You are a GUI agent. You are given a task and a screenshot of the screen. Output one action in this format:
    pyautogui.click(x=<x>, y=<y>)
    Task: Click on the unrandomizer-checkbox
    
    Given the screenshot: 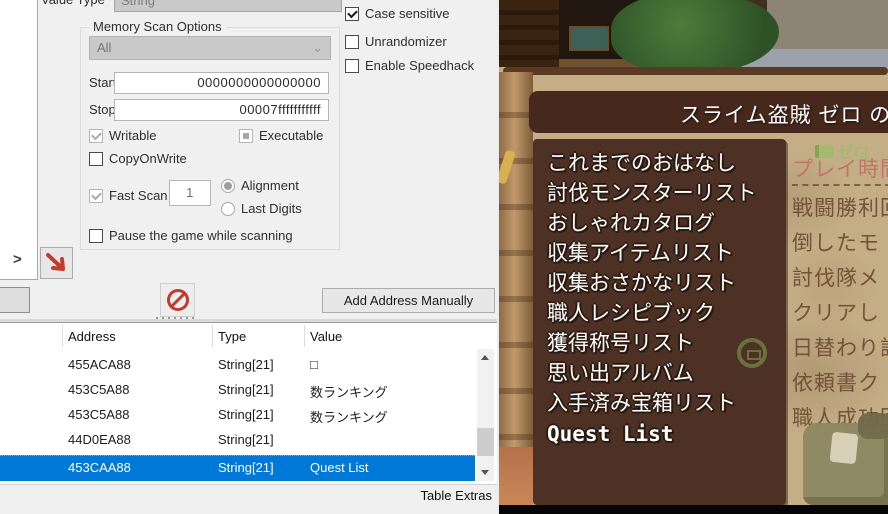 What is the action you would take?
    pyautogui.click(x=352, y=42)
    